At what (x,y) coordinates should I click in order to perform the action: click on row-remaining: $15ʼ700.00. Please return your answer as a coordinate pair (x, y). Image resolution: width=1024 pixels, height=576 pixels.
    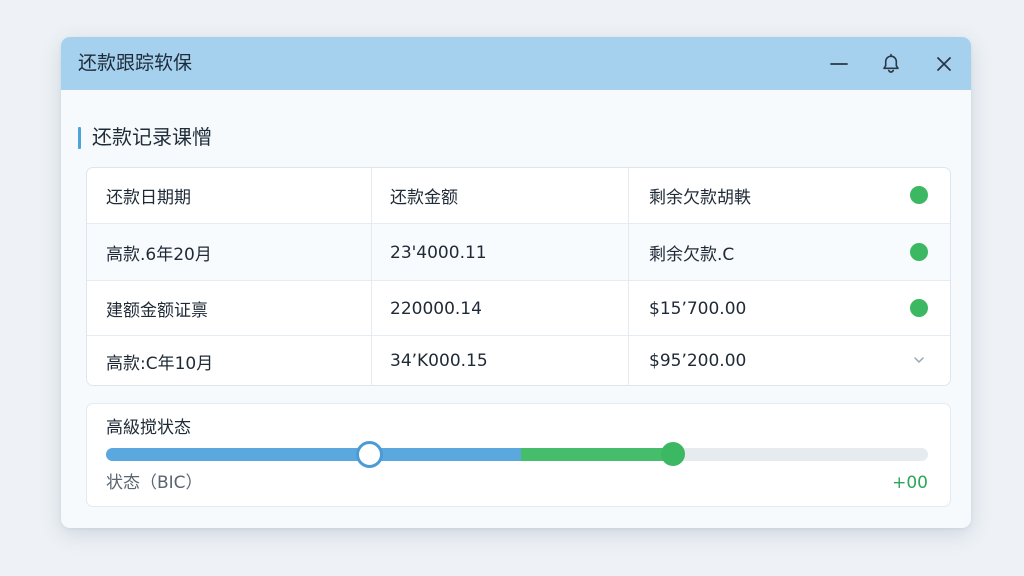
    Looking at the image, I should click on (698, 308).